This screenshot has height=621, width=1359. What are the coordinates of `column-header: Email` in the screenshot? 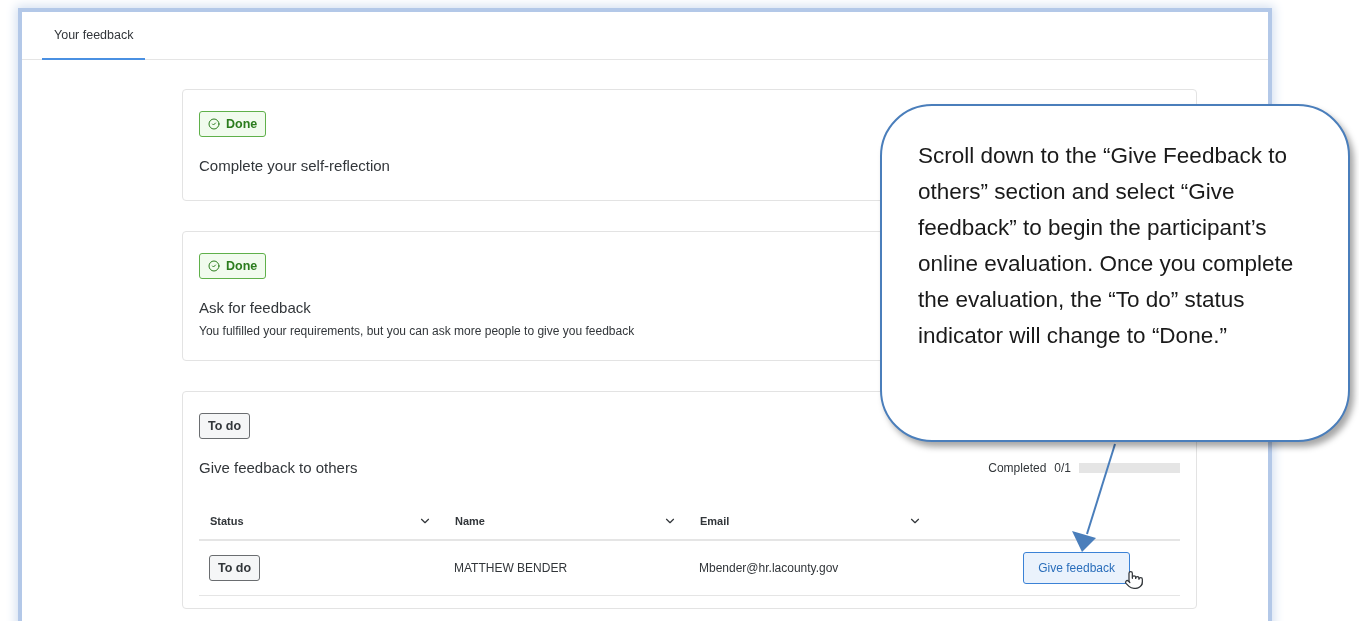 It's located at (811, 520).